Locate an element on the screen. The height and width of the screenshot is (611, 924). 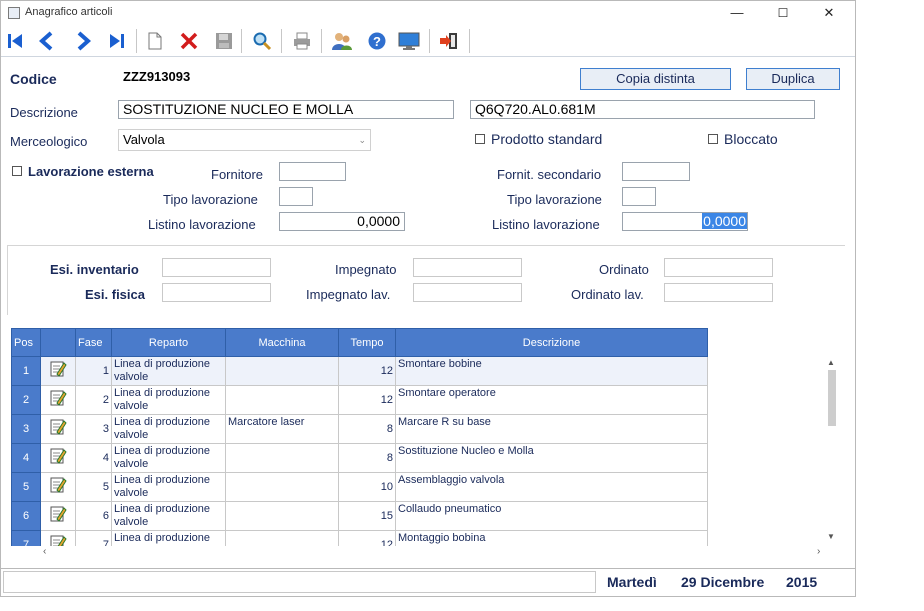
save-icon is located at coordinates (224, 41).